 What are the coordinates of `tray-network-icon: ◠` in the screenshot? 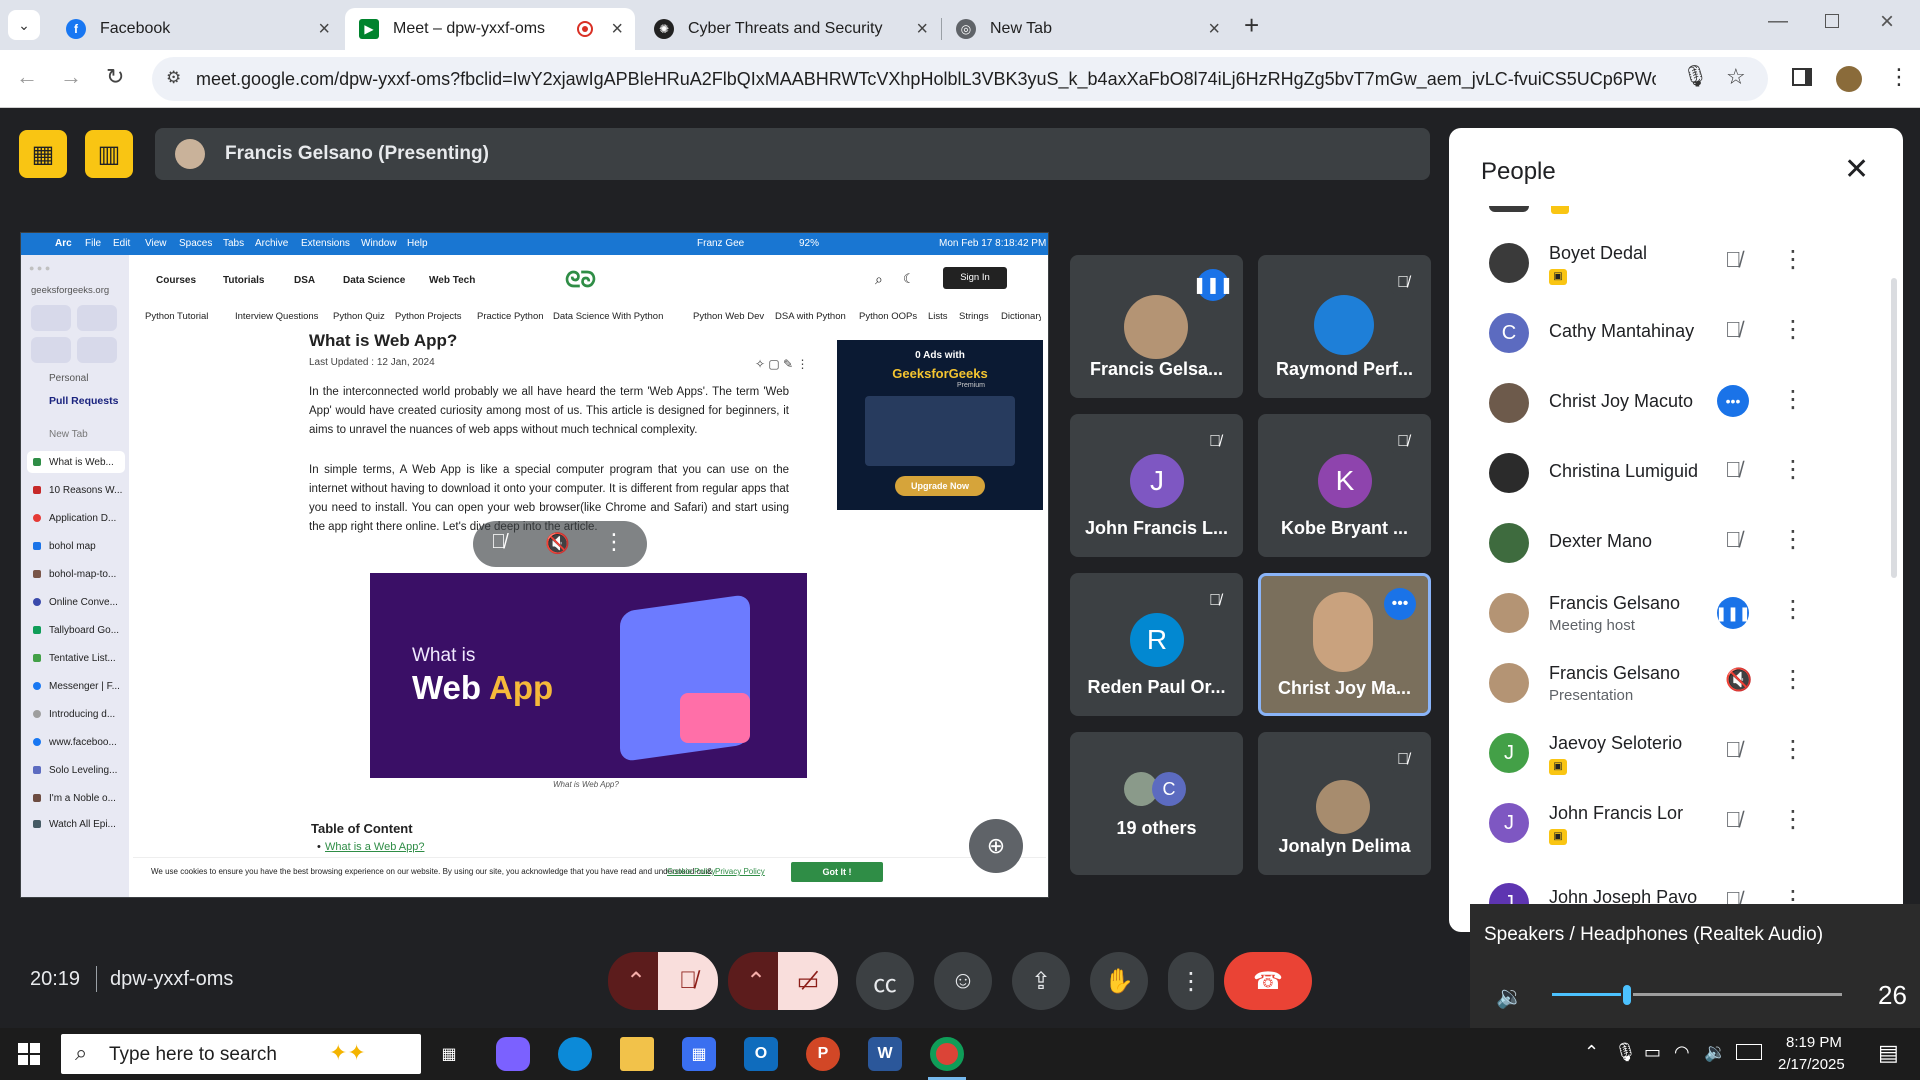 It's located at (1682, 1052).